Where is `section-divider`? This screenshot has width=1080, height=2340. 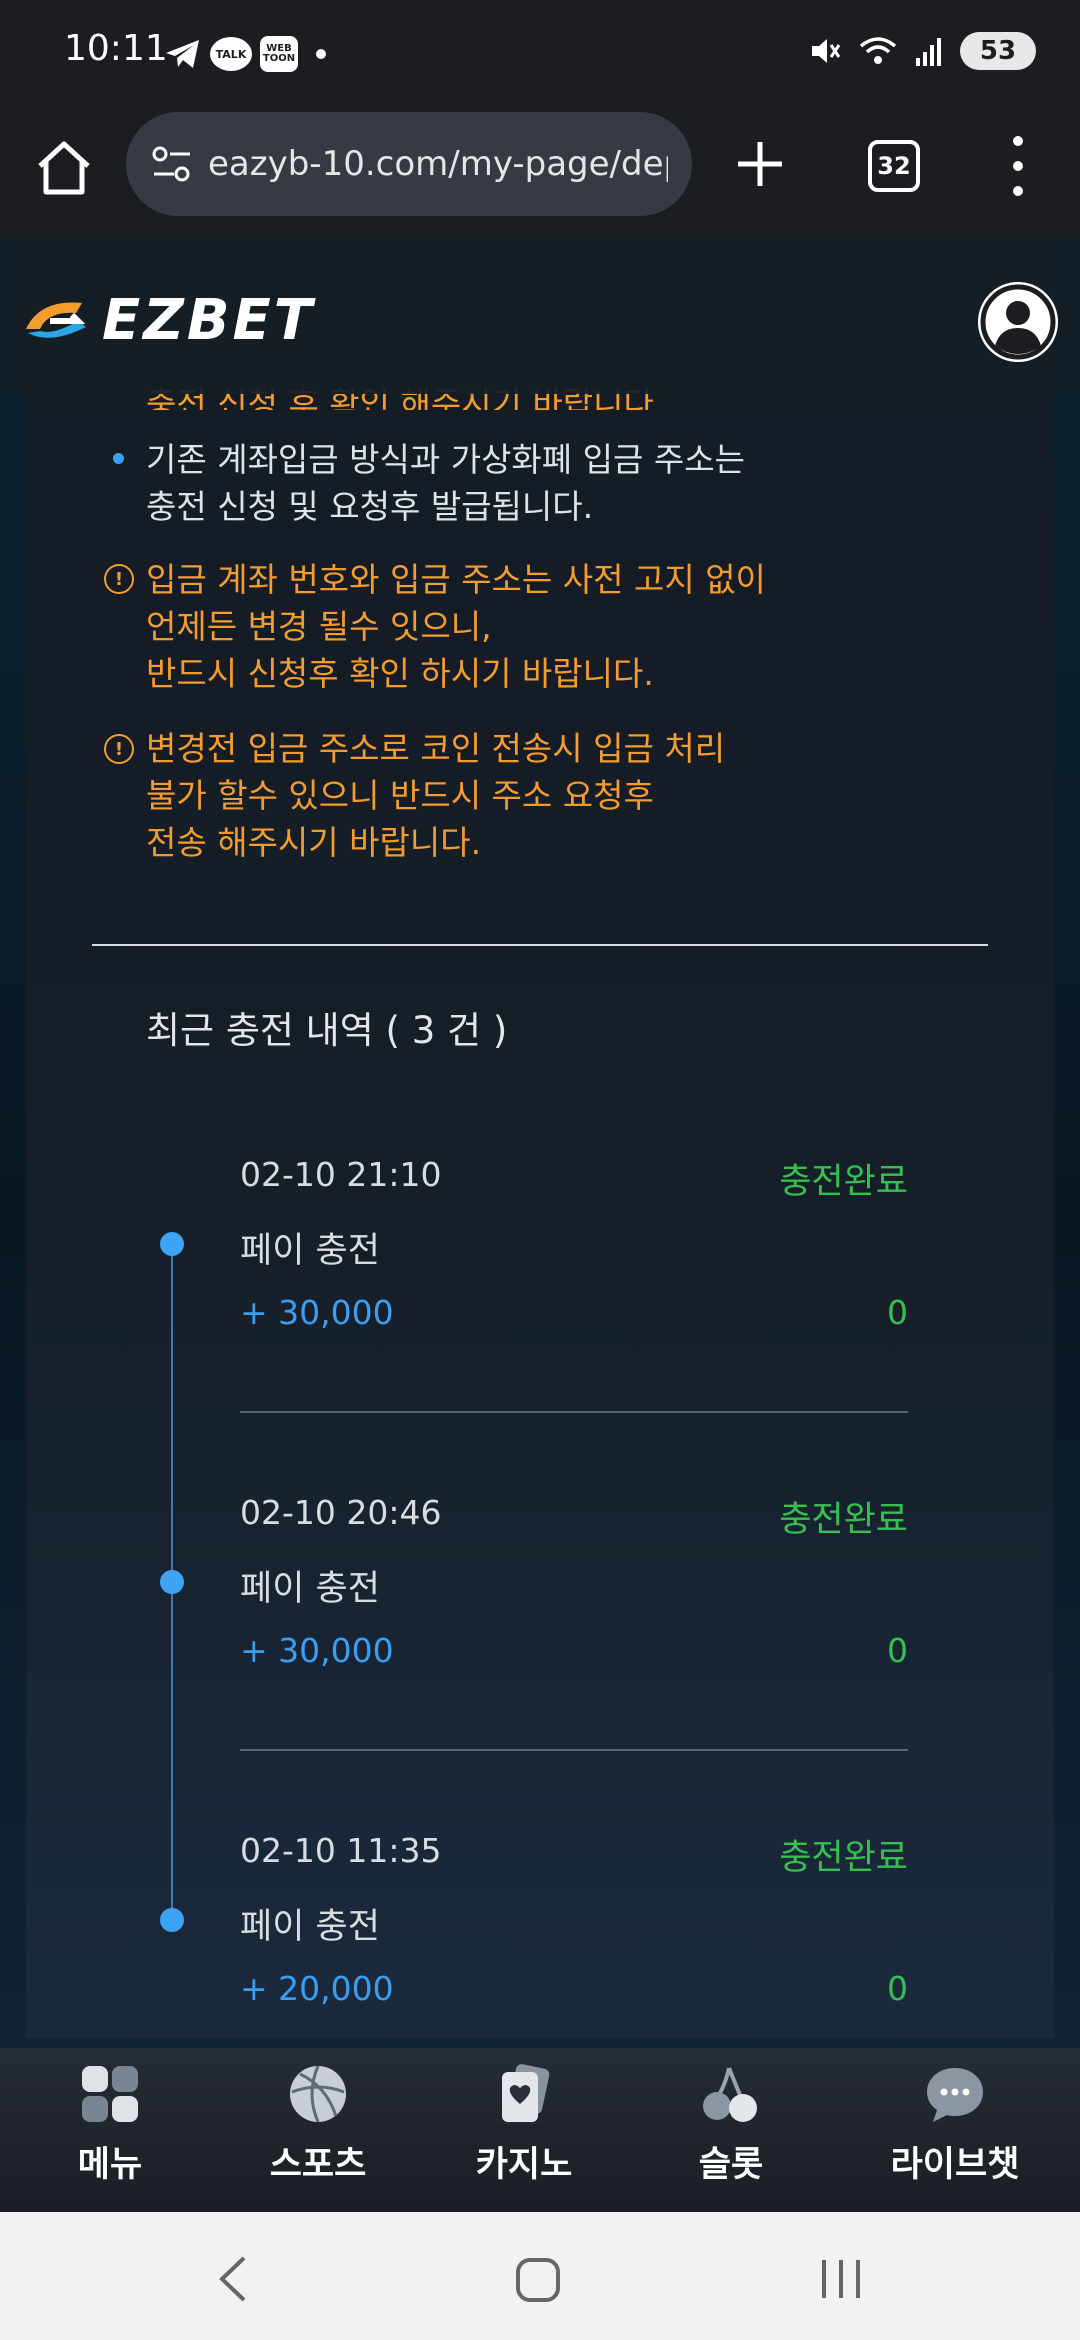 section-divider is located at coordinates (540, 945).